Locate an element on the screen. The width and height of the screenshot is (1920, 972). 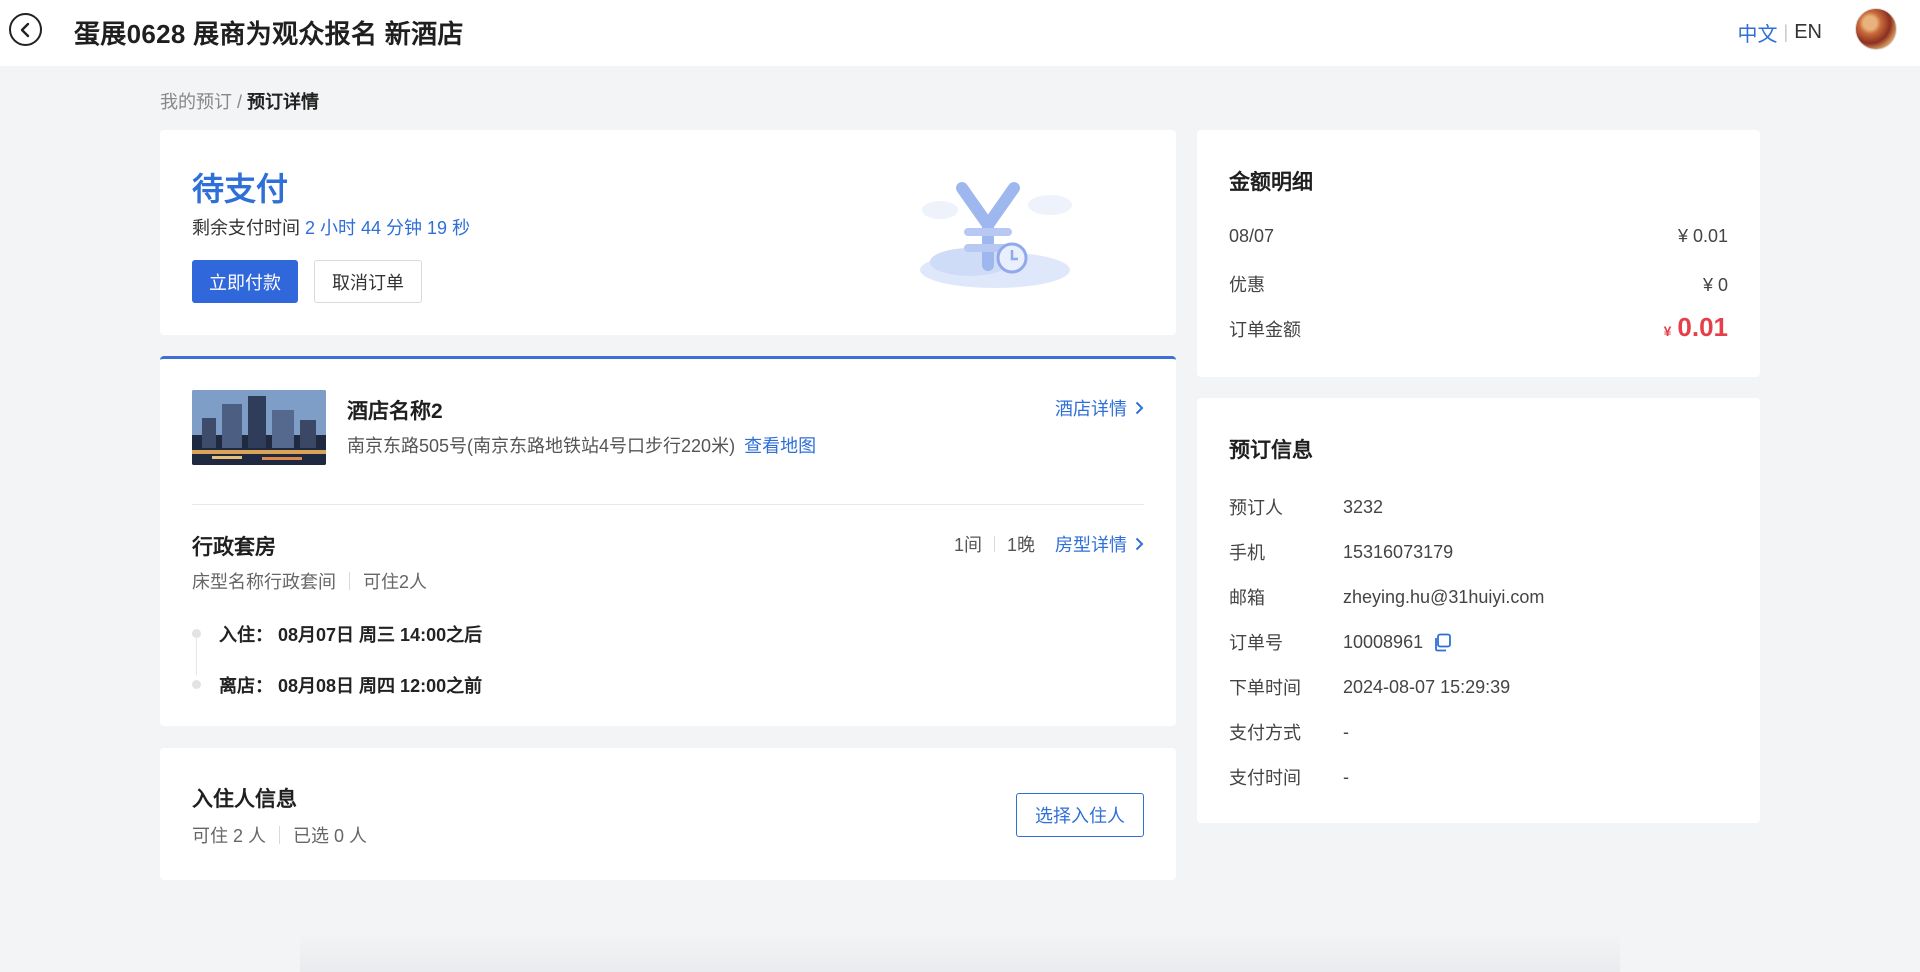
breadcrumb: 我的预订 / 预订详情 is located at coordinates (239, 101).